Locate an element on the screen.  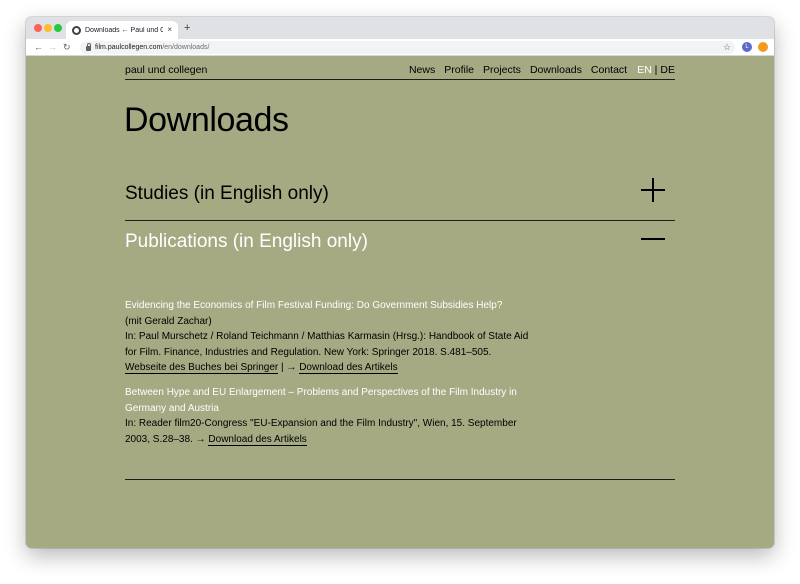
page-title: Downloads is located at coordinates (206, 120).